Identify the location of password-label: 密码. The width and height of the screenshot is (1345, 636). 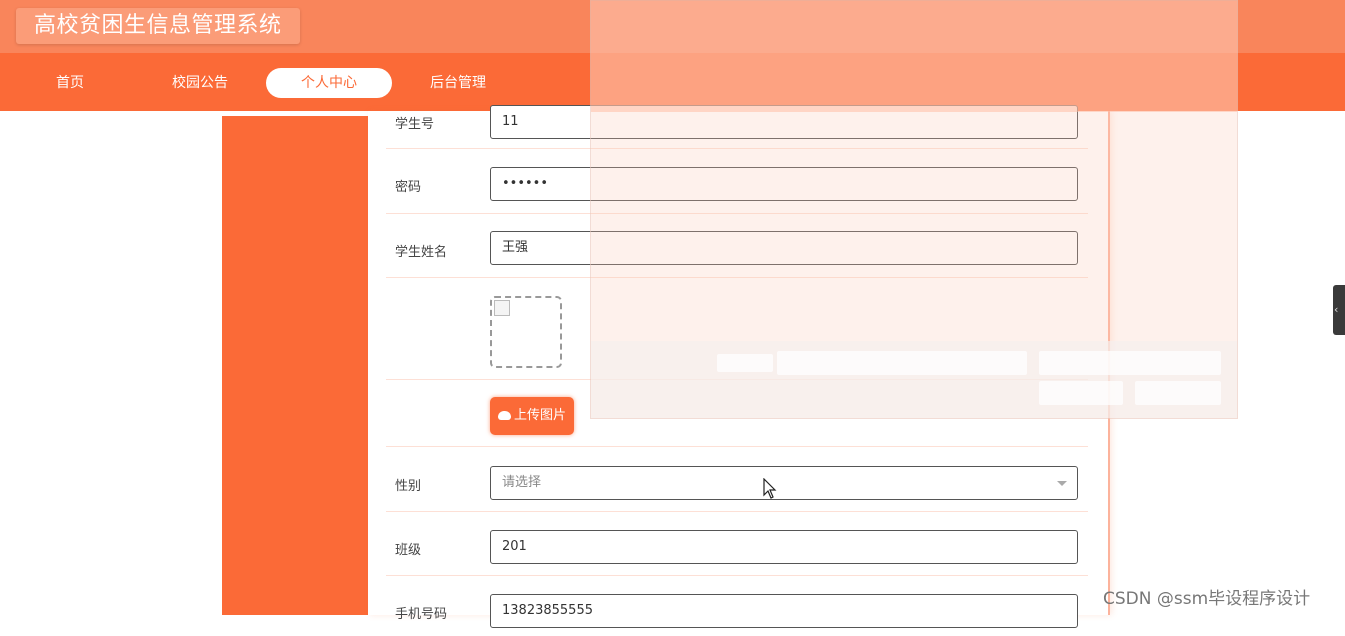
(408, 187).